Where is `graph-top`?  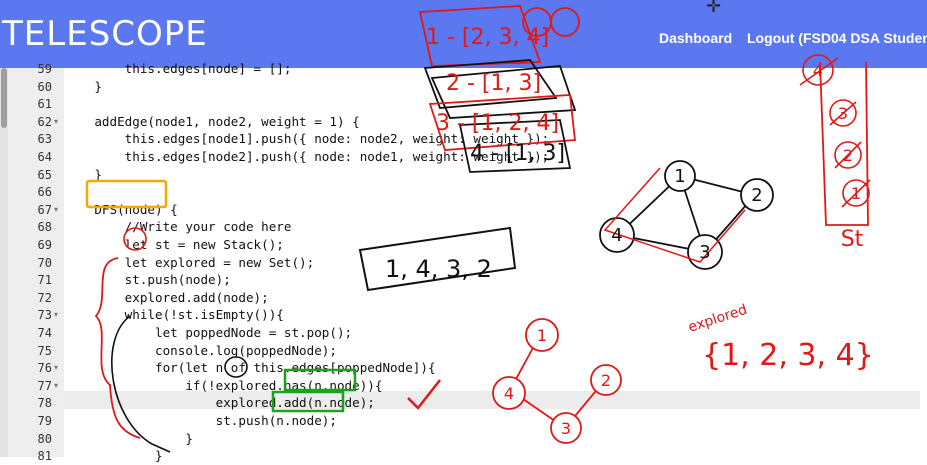 graph-top is located at coordinates (686, 215).